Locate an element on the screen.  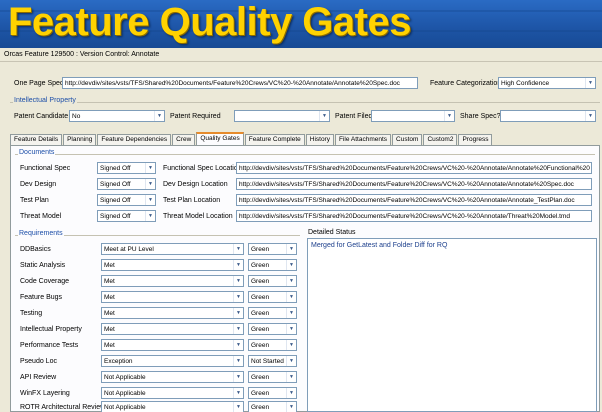
doc-status-functional-spec: Signed Off ▼ is located at coordinates (126, 168).